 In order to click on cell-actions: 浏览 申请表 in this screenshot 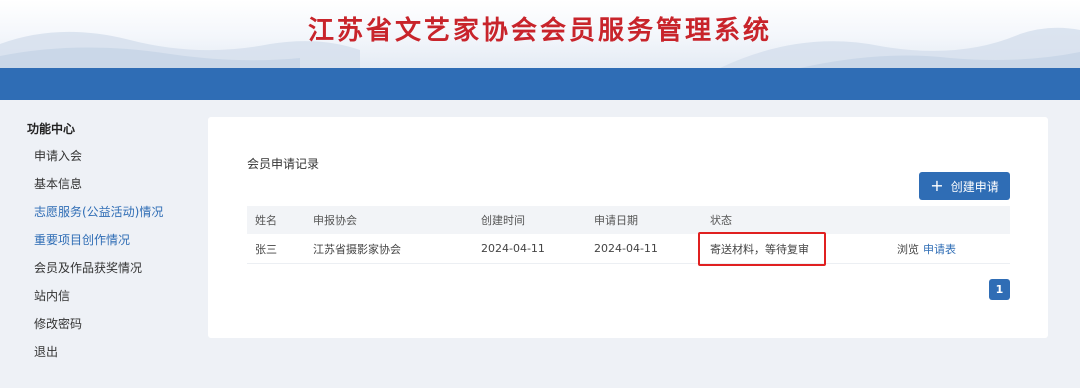, I will do `click(926, 248)`.